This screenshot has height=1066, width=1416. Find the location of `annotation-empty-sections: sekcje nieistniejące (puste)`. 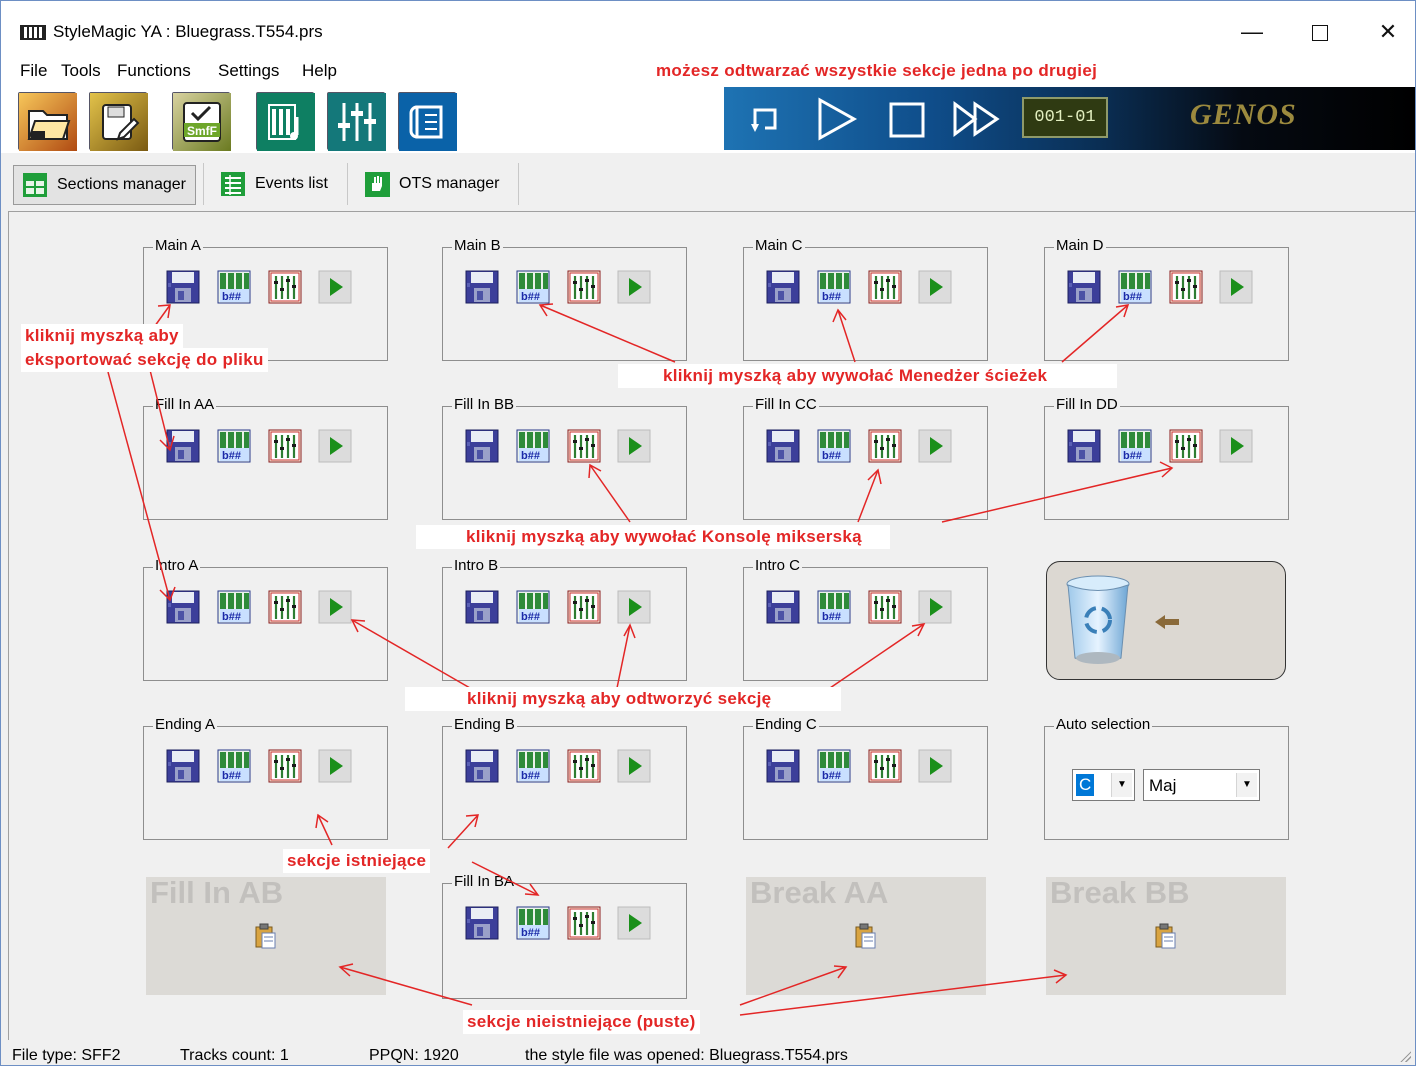

annotation-empty-sections: sekcje nieistniejące (puste) is located at coordinates (581, 1022).